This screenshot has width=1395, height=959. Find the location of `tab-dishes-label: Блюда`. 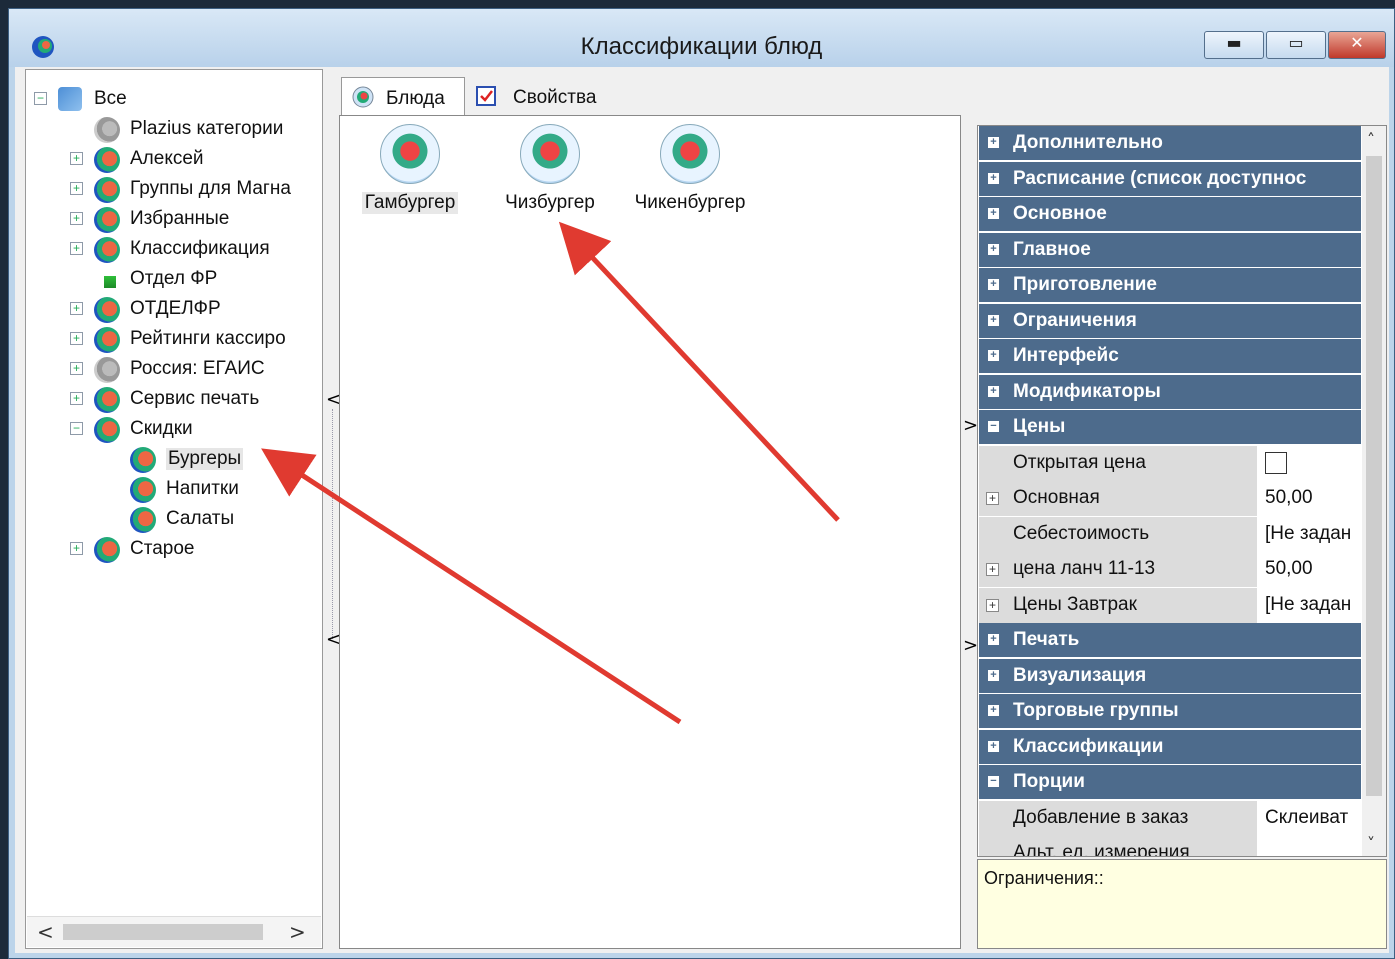

tab-dishes-label: Блюда is located at coordinates (415, 98).